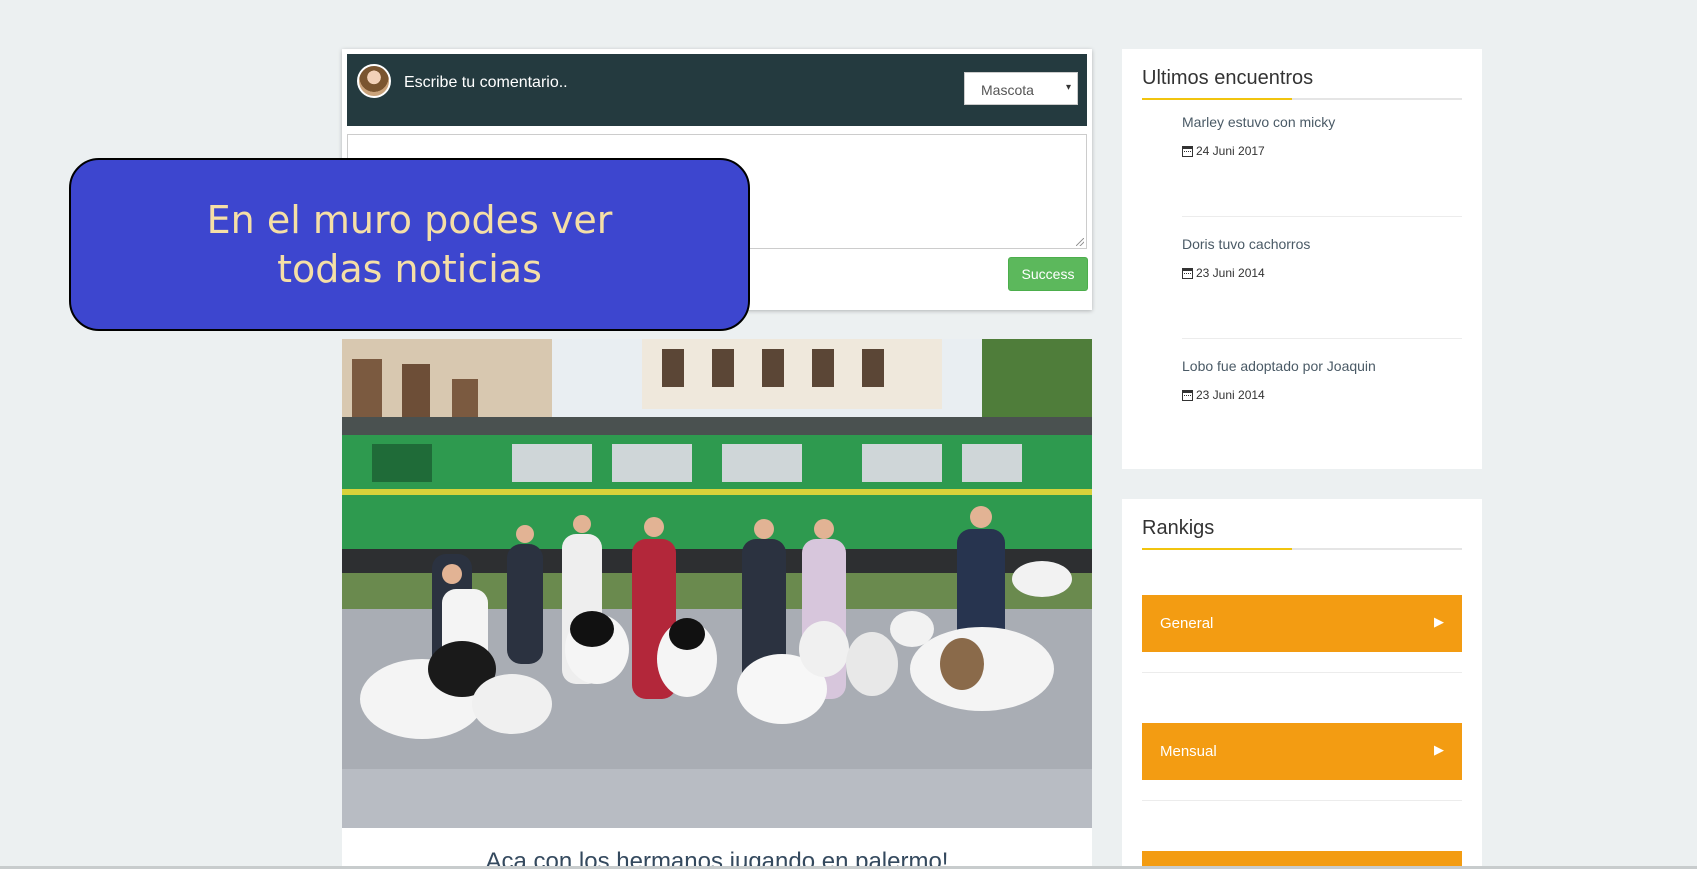 The height and width of the screenshot is (869, 1697). What do you see at coordinates (1187, 623) in the screenshot?
I see `ranking-button-label: General` at bounding box center [1187, 623].